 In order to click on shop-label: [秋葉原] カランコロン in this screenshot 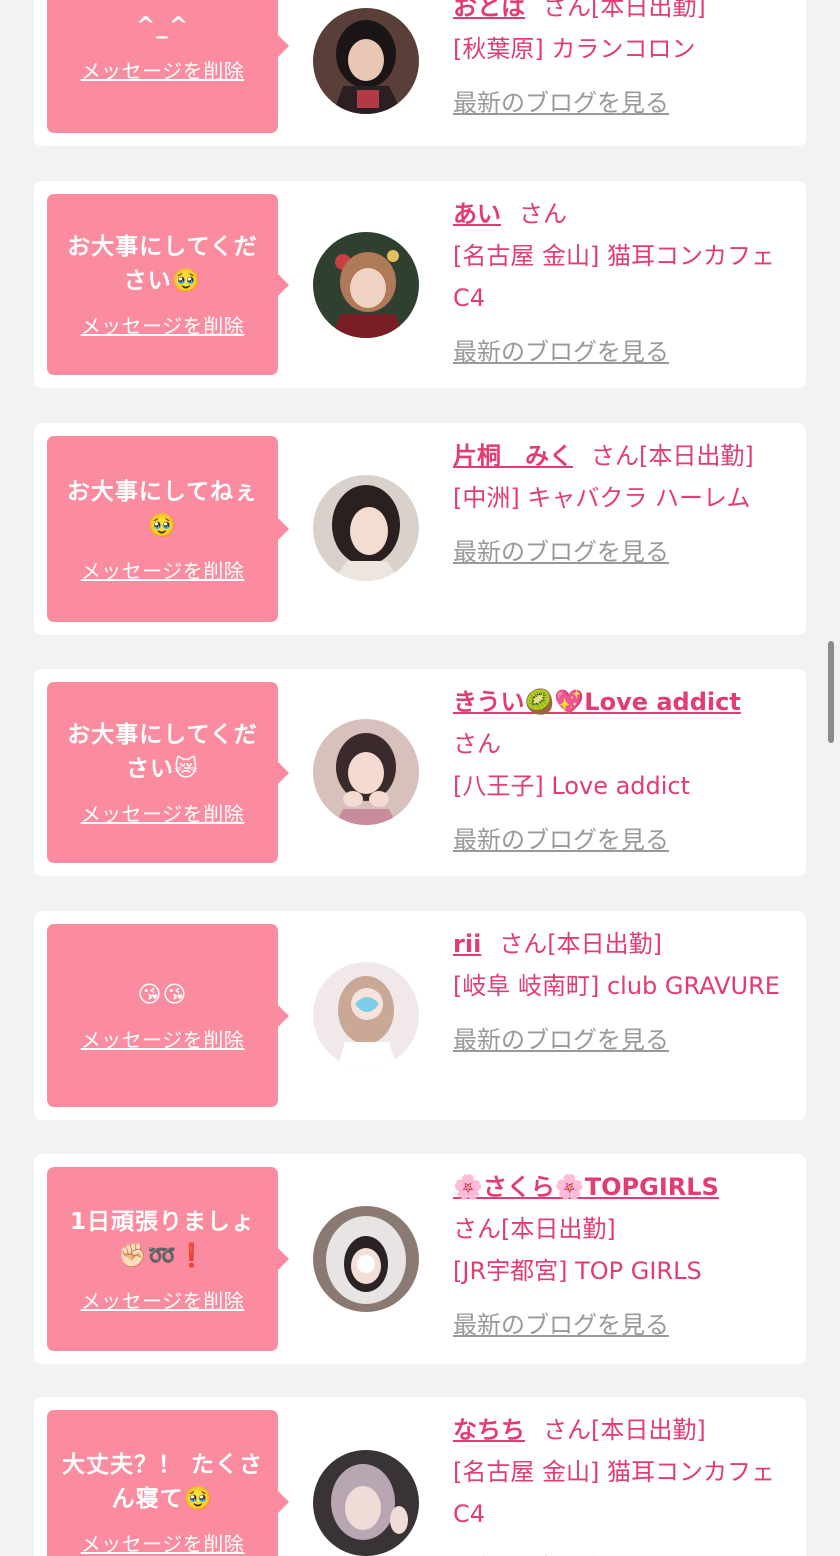, I will do `click(574, 49)`.